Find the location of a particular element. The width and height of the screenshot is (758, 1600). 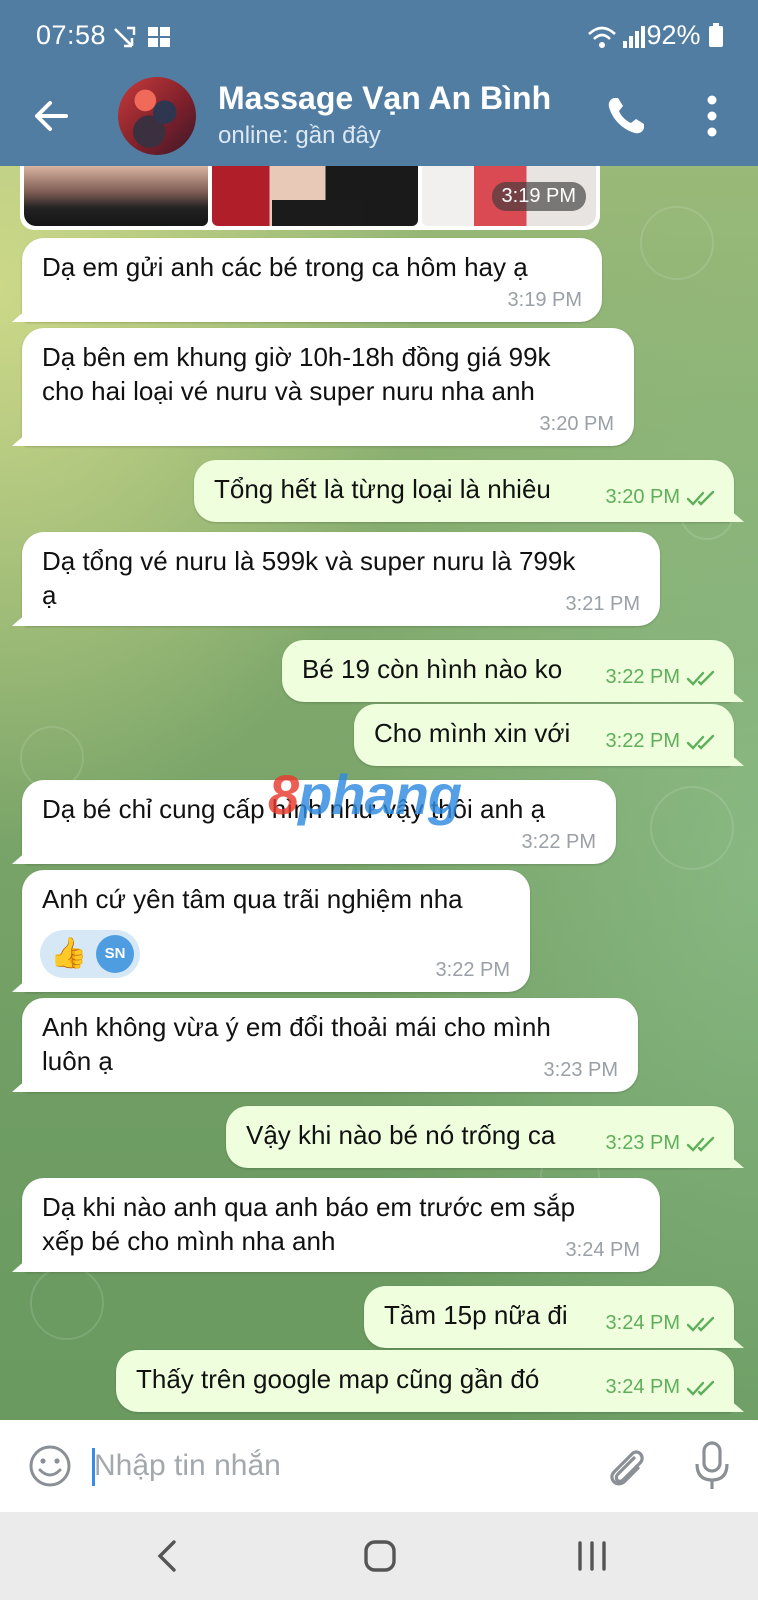

chat-title: Massage Vạn An Bình is located at coordinates (384, 98).